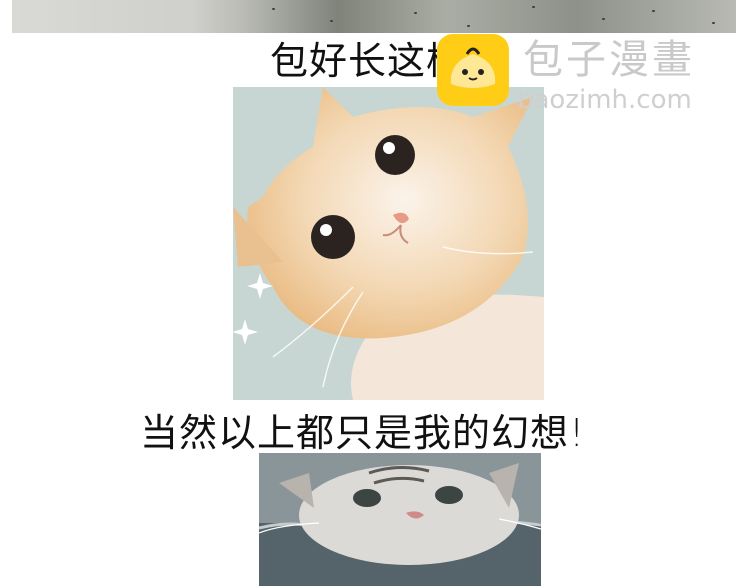 The image size is (750, 586). I want to click on caption-middle: 当然以上都只是我的幻想!, so click(363, 433).